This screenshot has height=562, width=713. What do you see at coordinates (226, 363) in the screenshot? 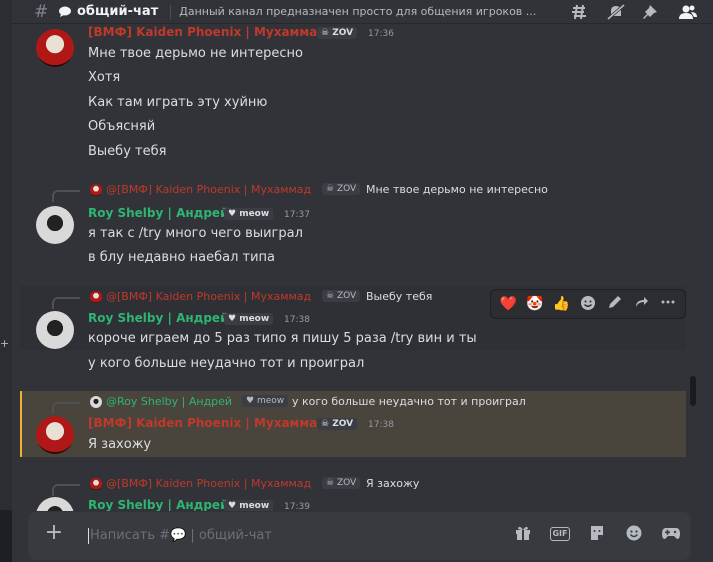
I see `message-text: у кого больше неудачно тот и проиграл` at bounding box center [226, 363].